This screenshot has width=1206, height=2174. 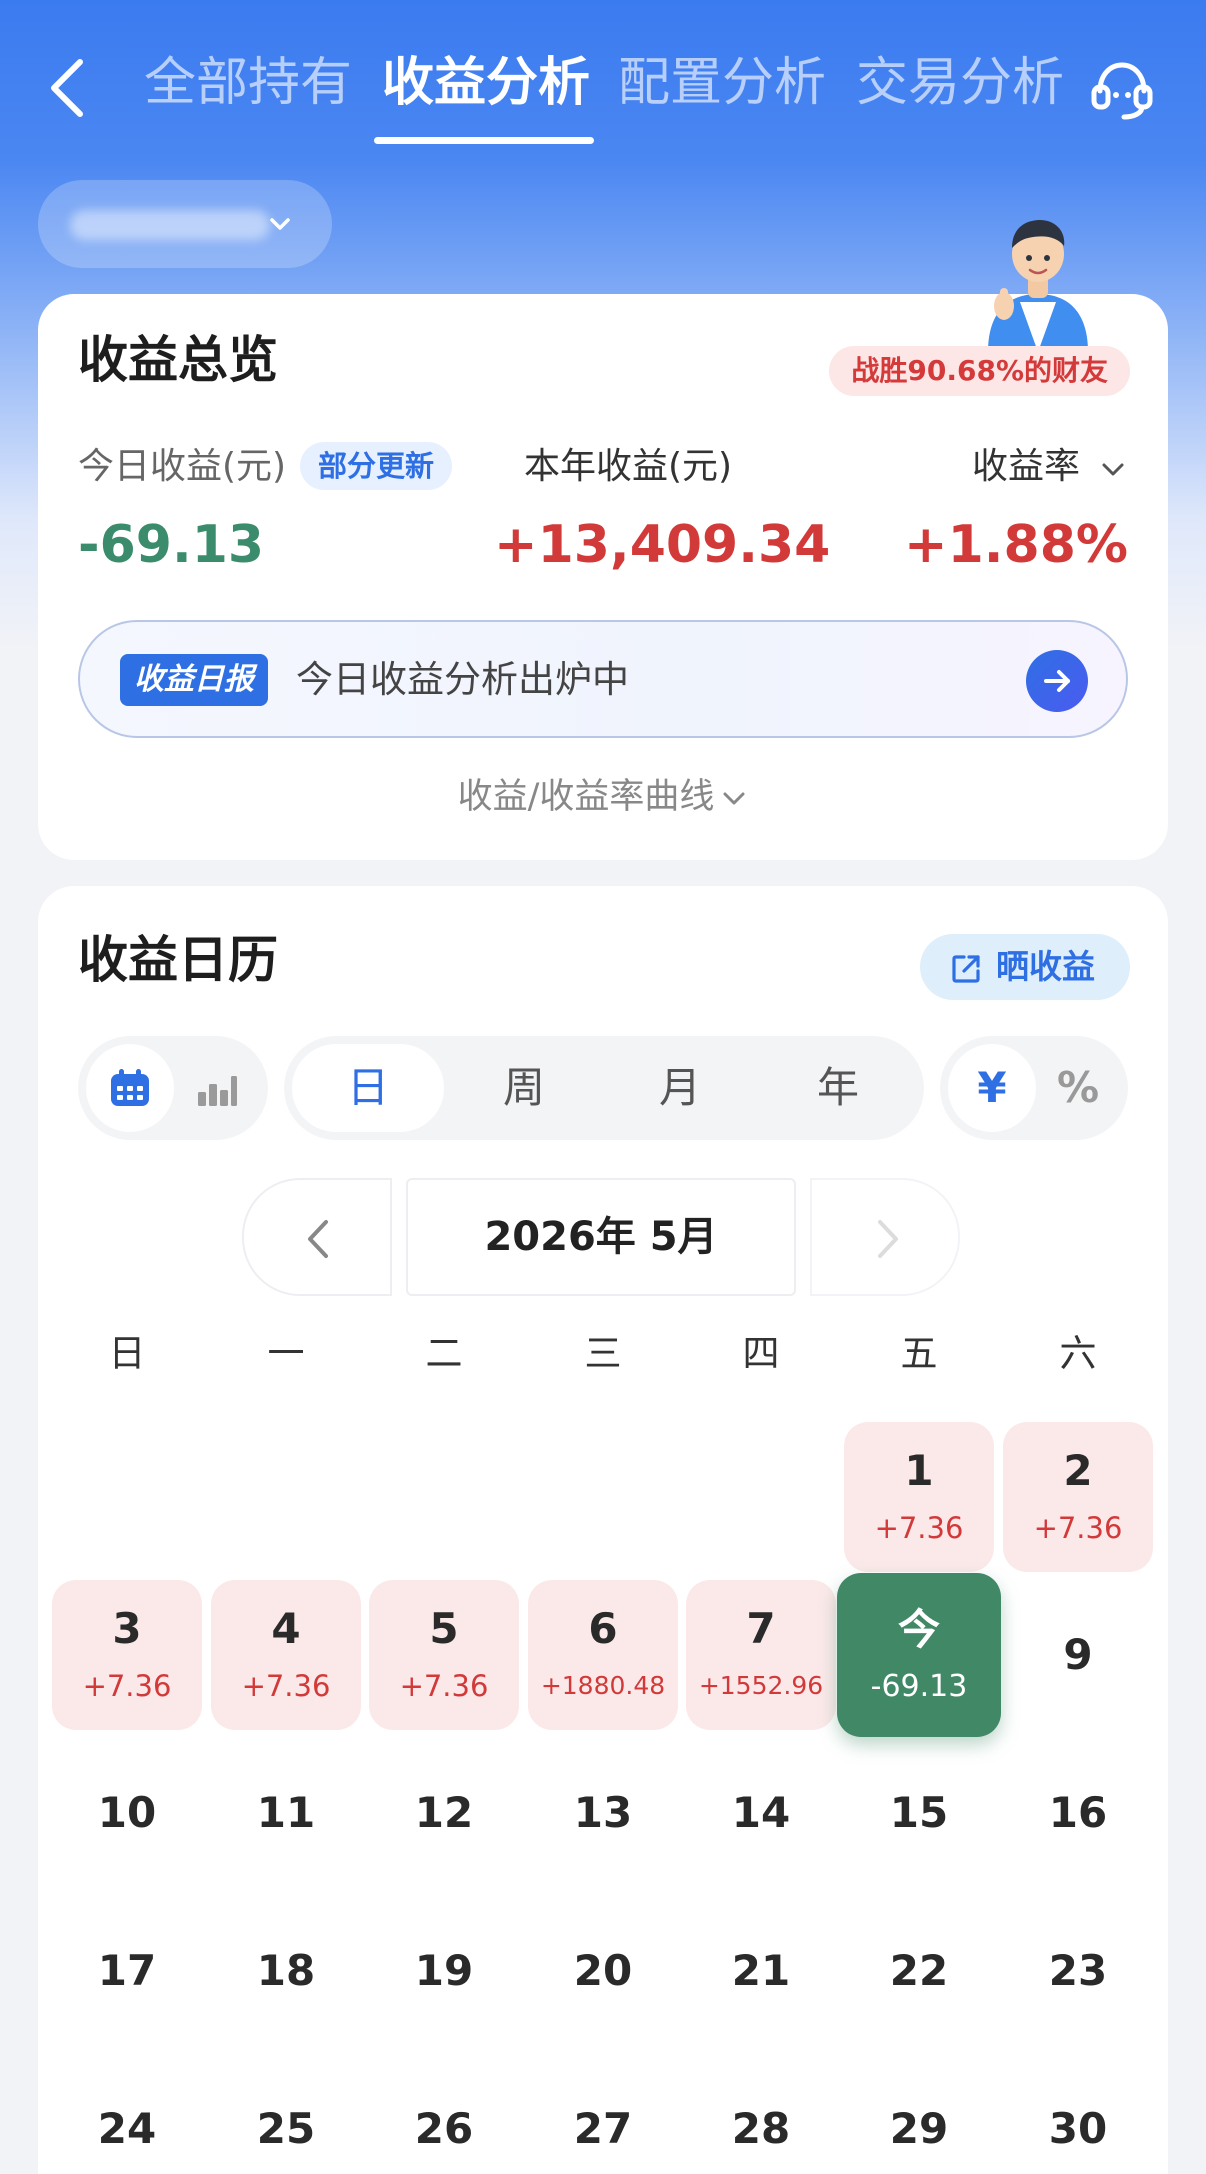 I want to click on calendar-day: 9, so click(x=1078, y=1655).